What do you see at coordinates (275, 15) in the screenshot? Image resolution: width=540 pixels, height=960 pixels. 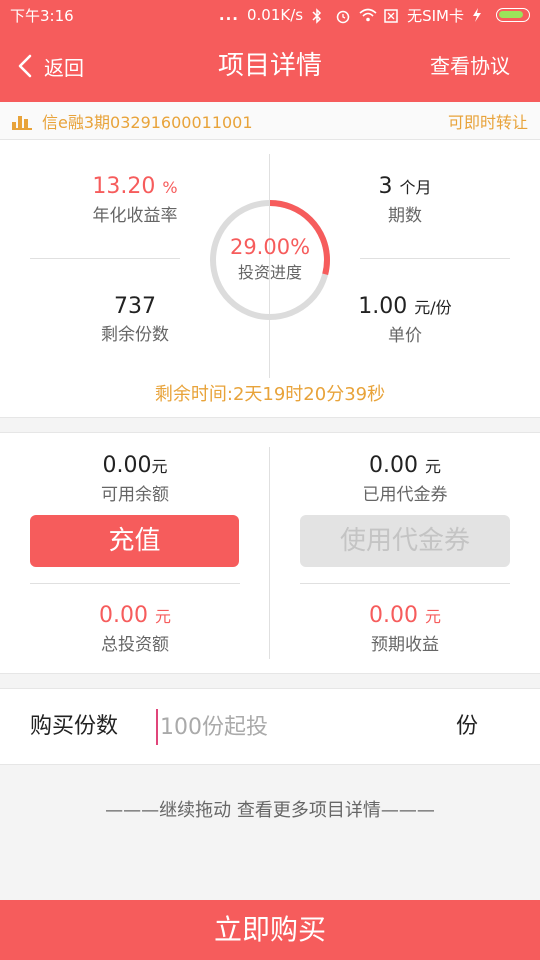 I see `network-speed: 0.01K/s` at bounding box center [275, 15].